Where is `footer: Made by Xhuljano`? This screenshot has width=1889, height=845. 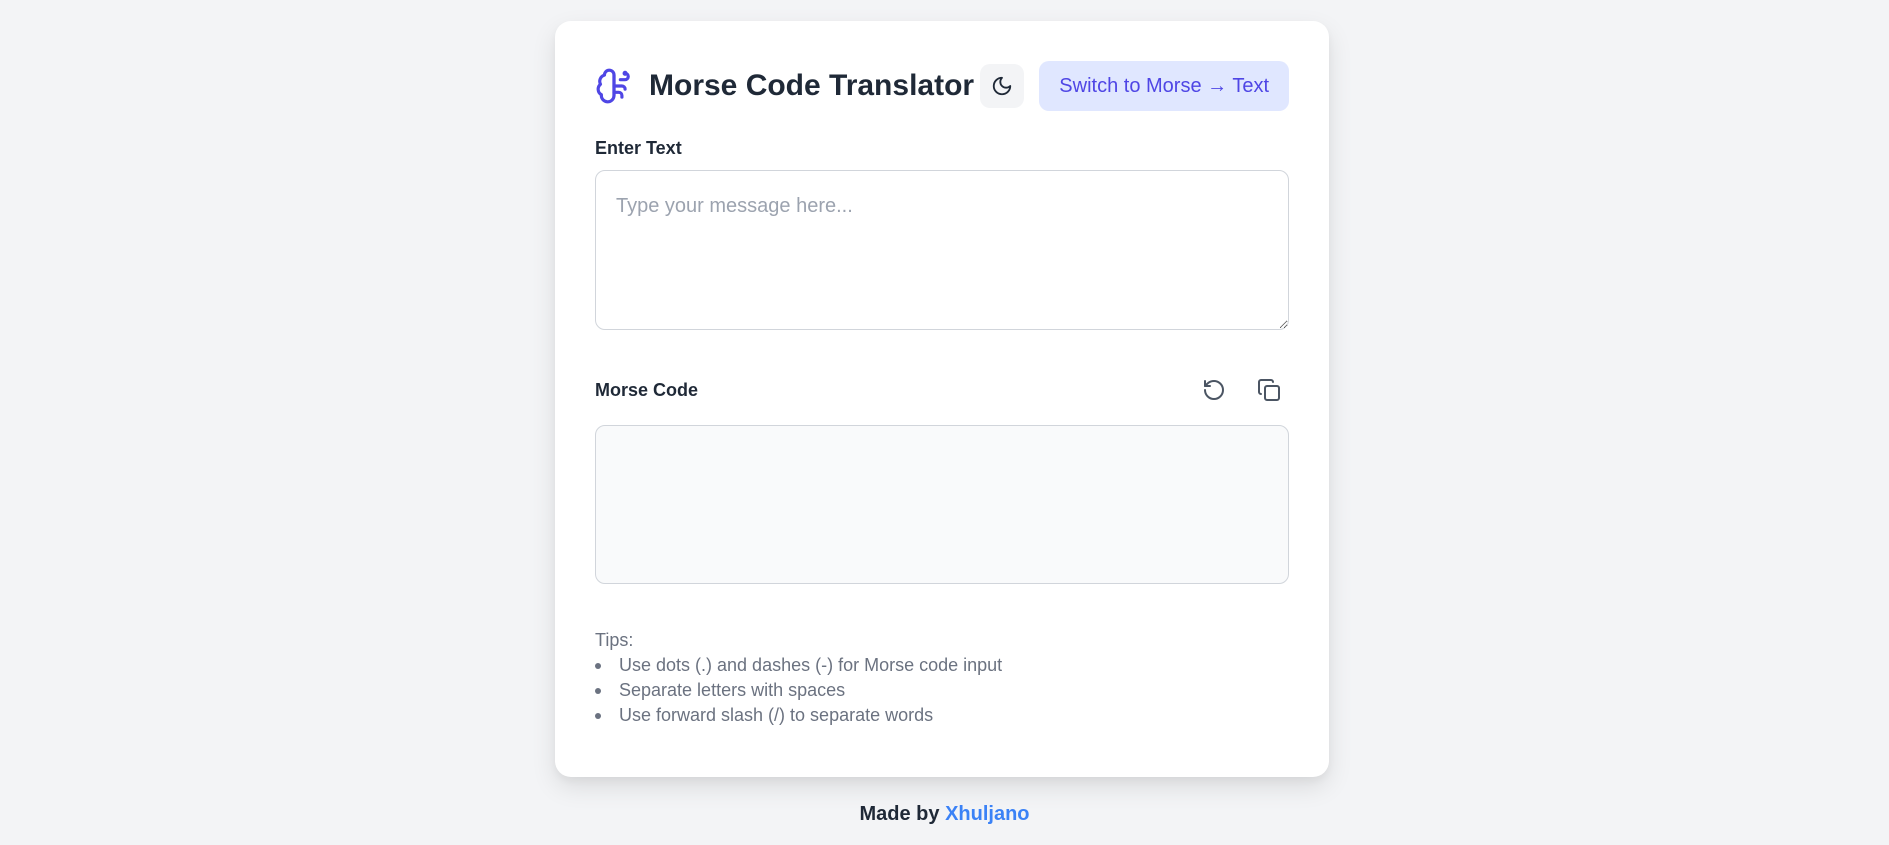
footer: Made by Xhuljano is located at coordinates (944, 814).